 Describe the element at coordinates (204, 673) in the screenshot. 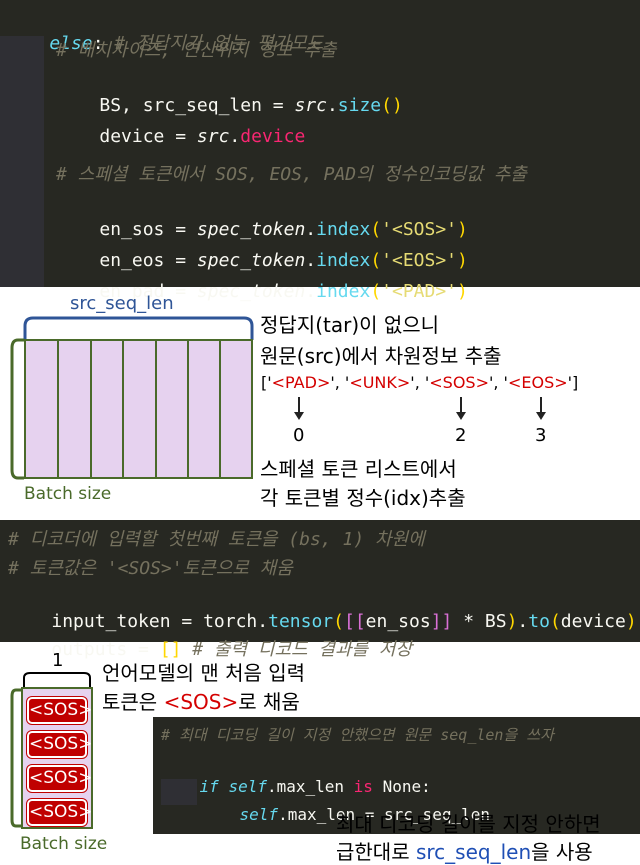

I see `note-first-input: 언어모델의 맨 처음 입력` at that location.